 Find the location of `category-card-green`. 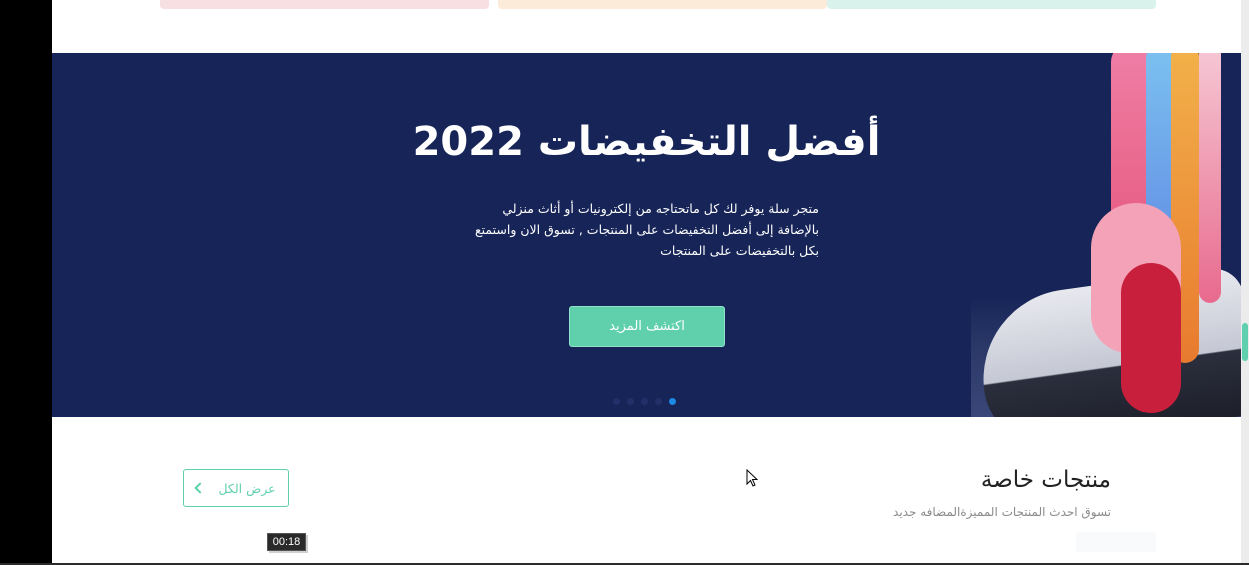

category-card-green is located at coordinates (991, 4).